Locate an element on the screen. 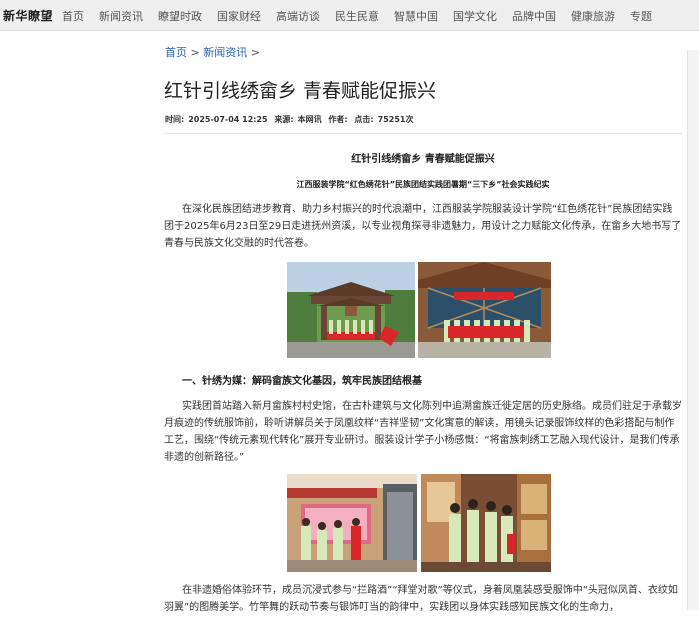 Image resolution: width=699 pixels, height=620 pixels. breadcrumb: 首页 > 新闻资讯 > is located at coordinates (212, 52).